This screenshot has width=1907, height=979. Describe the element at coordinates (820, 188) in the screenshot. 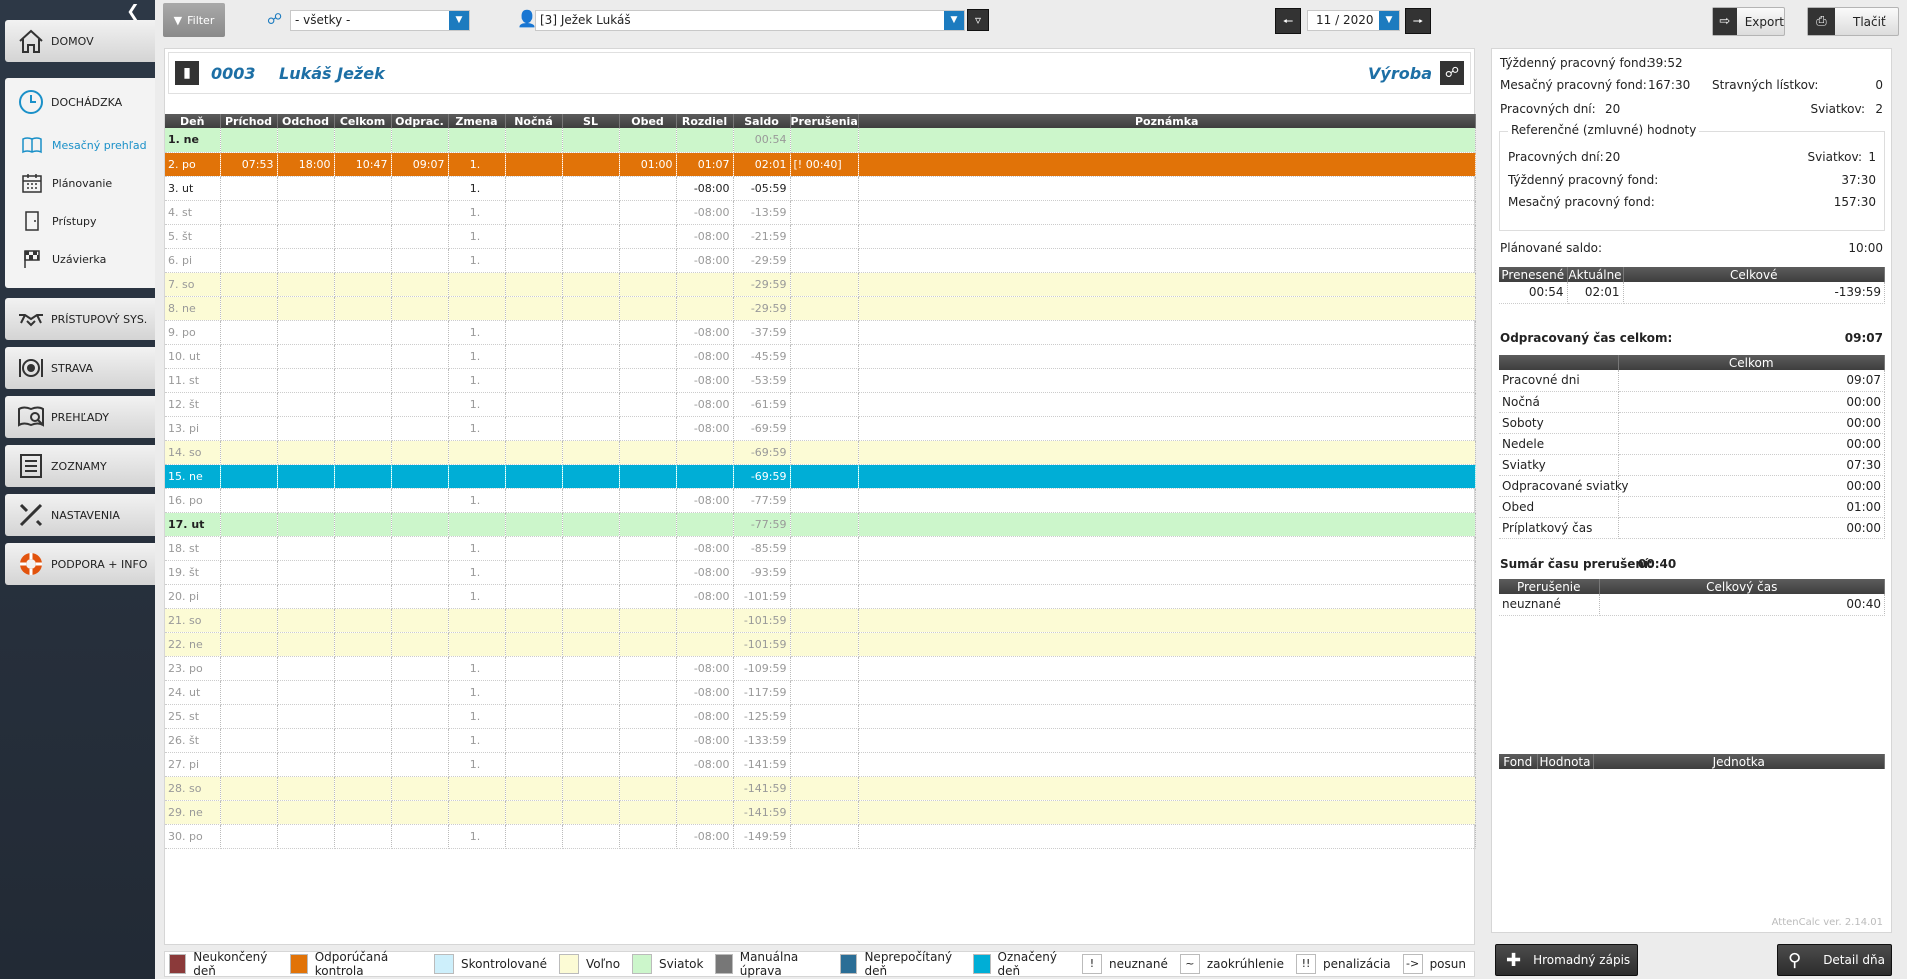

I see `table-row: 3. ut 1. -08:00 -05:59` at that location.